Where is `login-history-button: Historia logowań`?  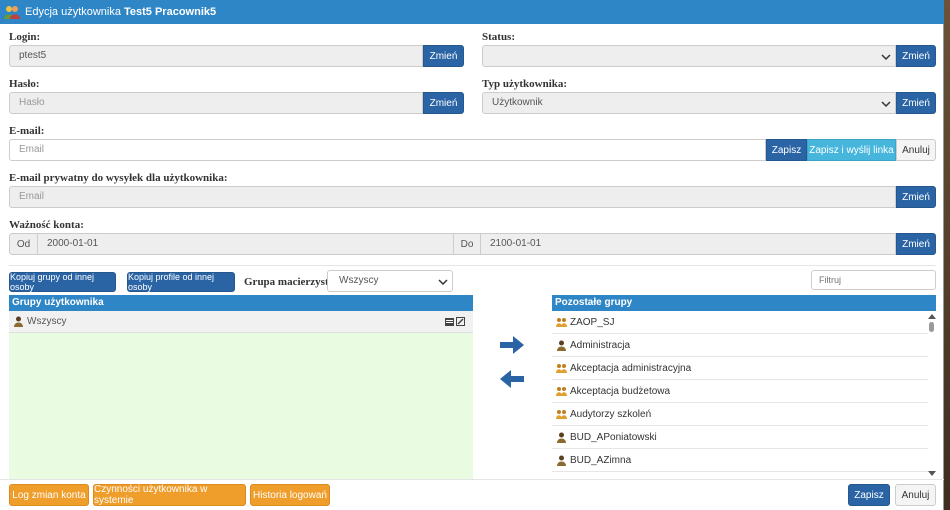
login-history-button: Historia logowań is located at coordinates (290, 495).